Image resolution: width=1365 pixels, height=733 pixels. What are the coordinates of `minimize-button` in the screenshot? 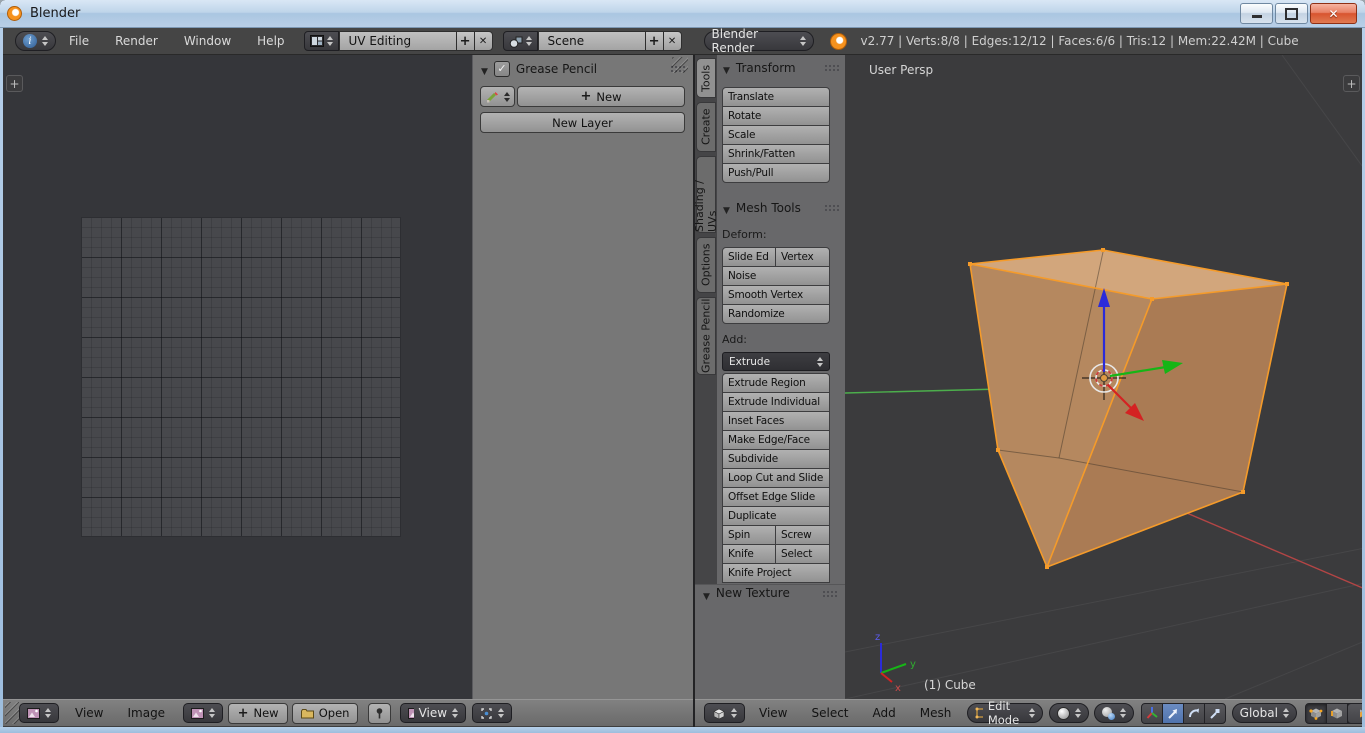 It's located at (1256, 13).